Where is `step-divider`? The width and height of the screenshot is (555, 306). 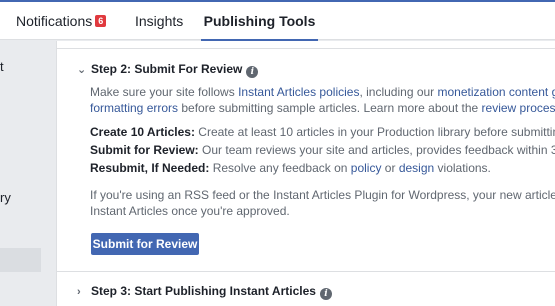
step-divider is located at coordinates (306, 271).